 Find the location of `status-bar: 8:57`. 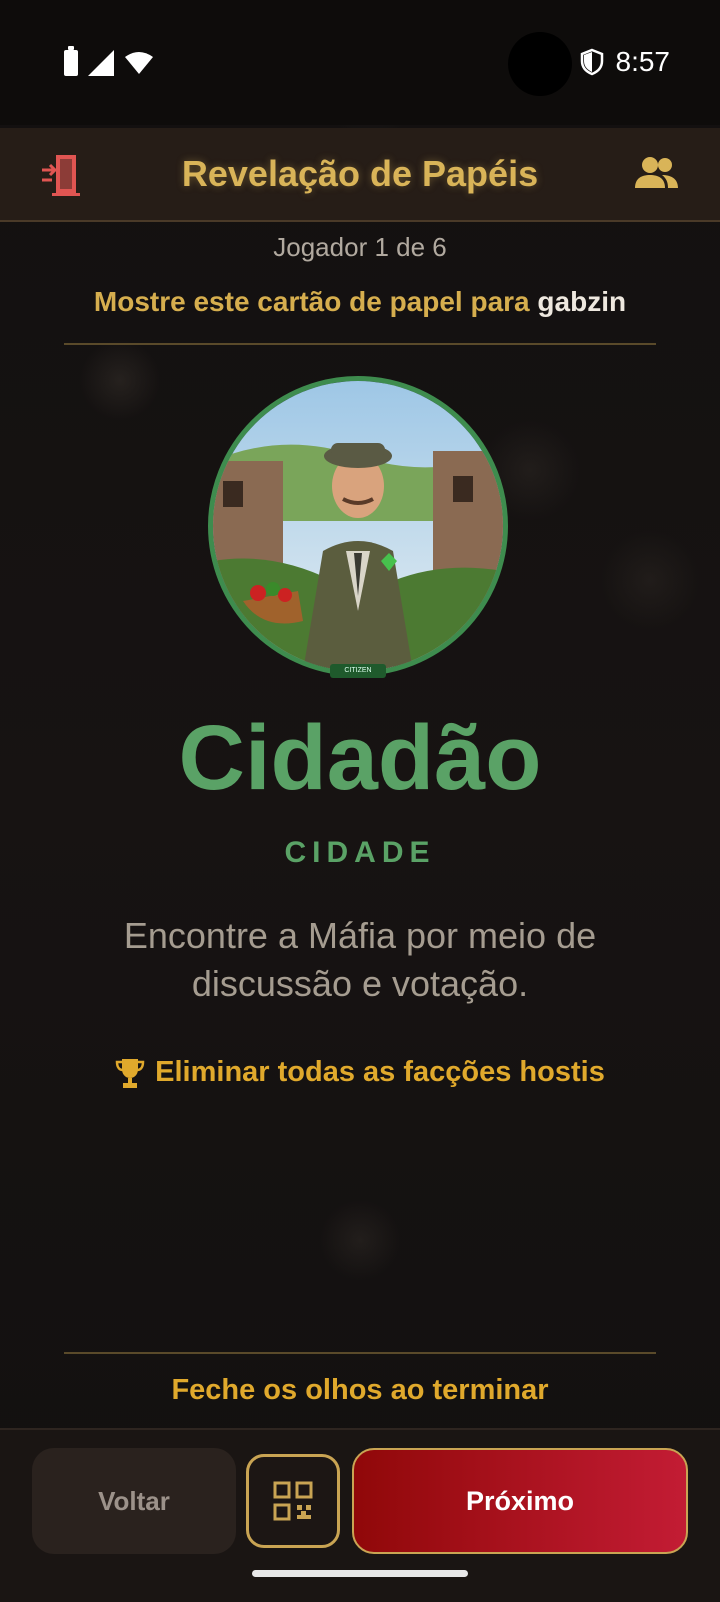

status-bar: 8:57 is located at coordinates (360, 62).